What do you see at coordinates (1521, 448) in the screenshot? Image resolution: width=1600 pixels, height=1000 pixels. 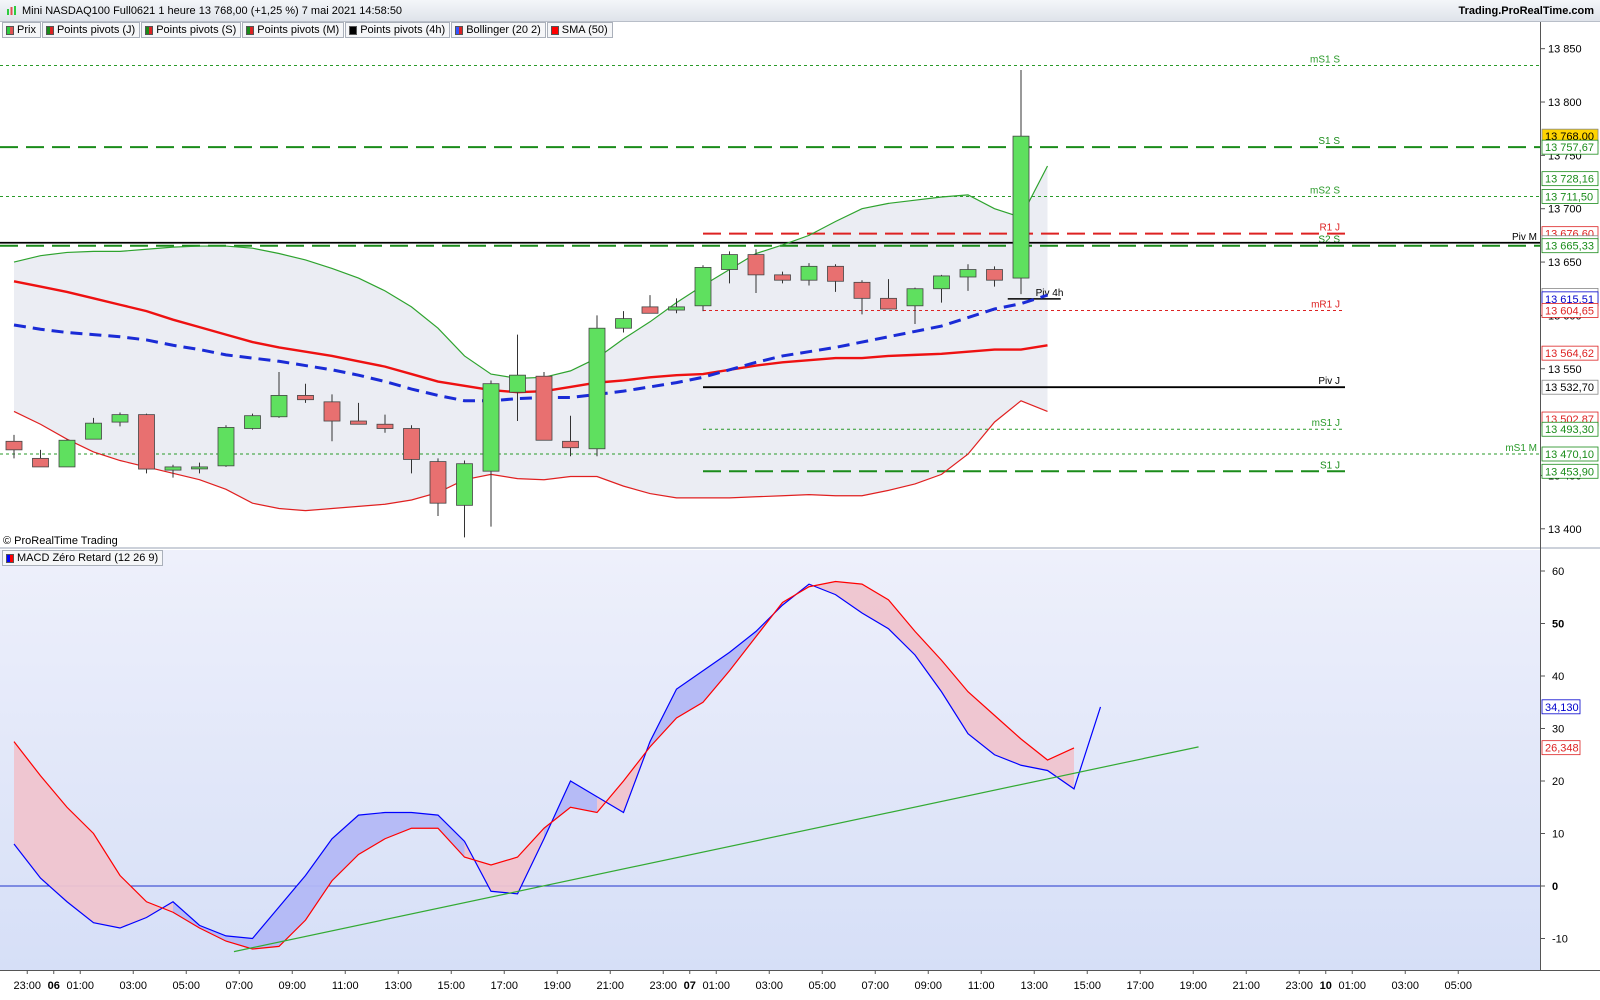 I see `level-label: mS1 M` at bounding box center [1521, 448].